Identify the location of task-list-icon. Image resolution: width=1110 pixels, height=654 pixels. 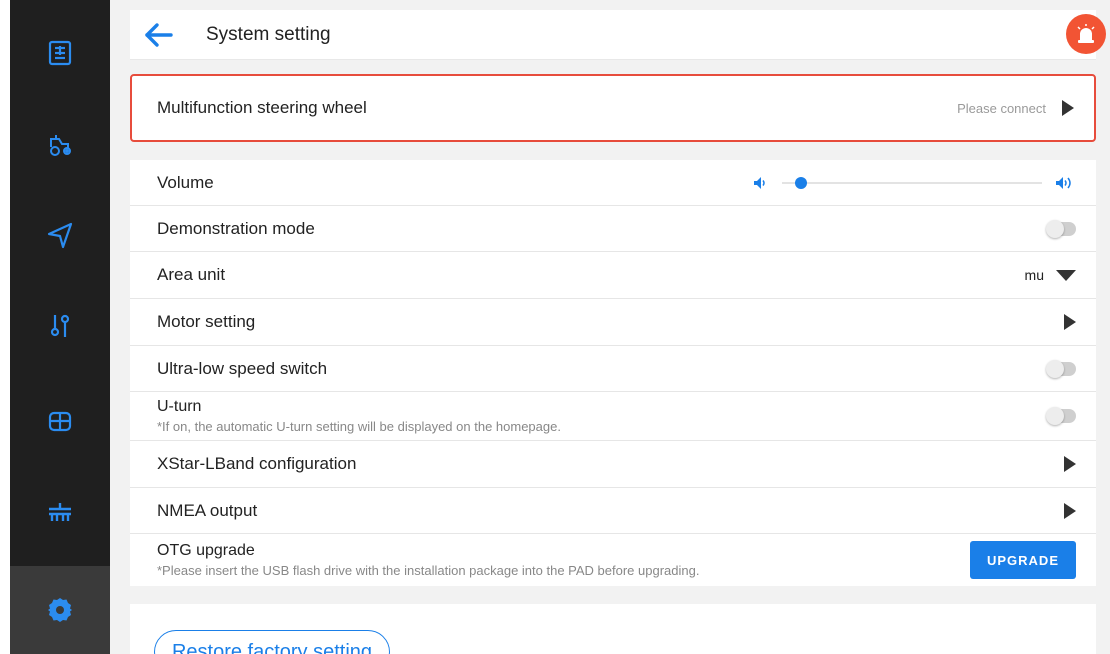
(60, 53).